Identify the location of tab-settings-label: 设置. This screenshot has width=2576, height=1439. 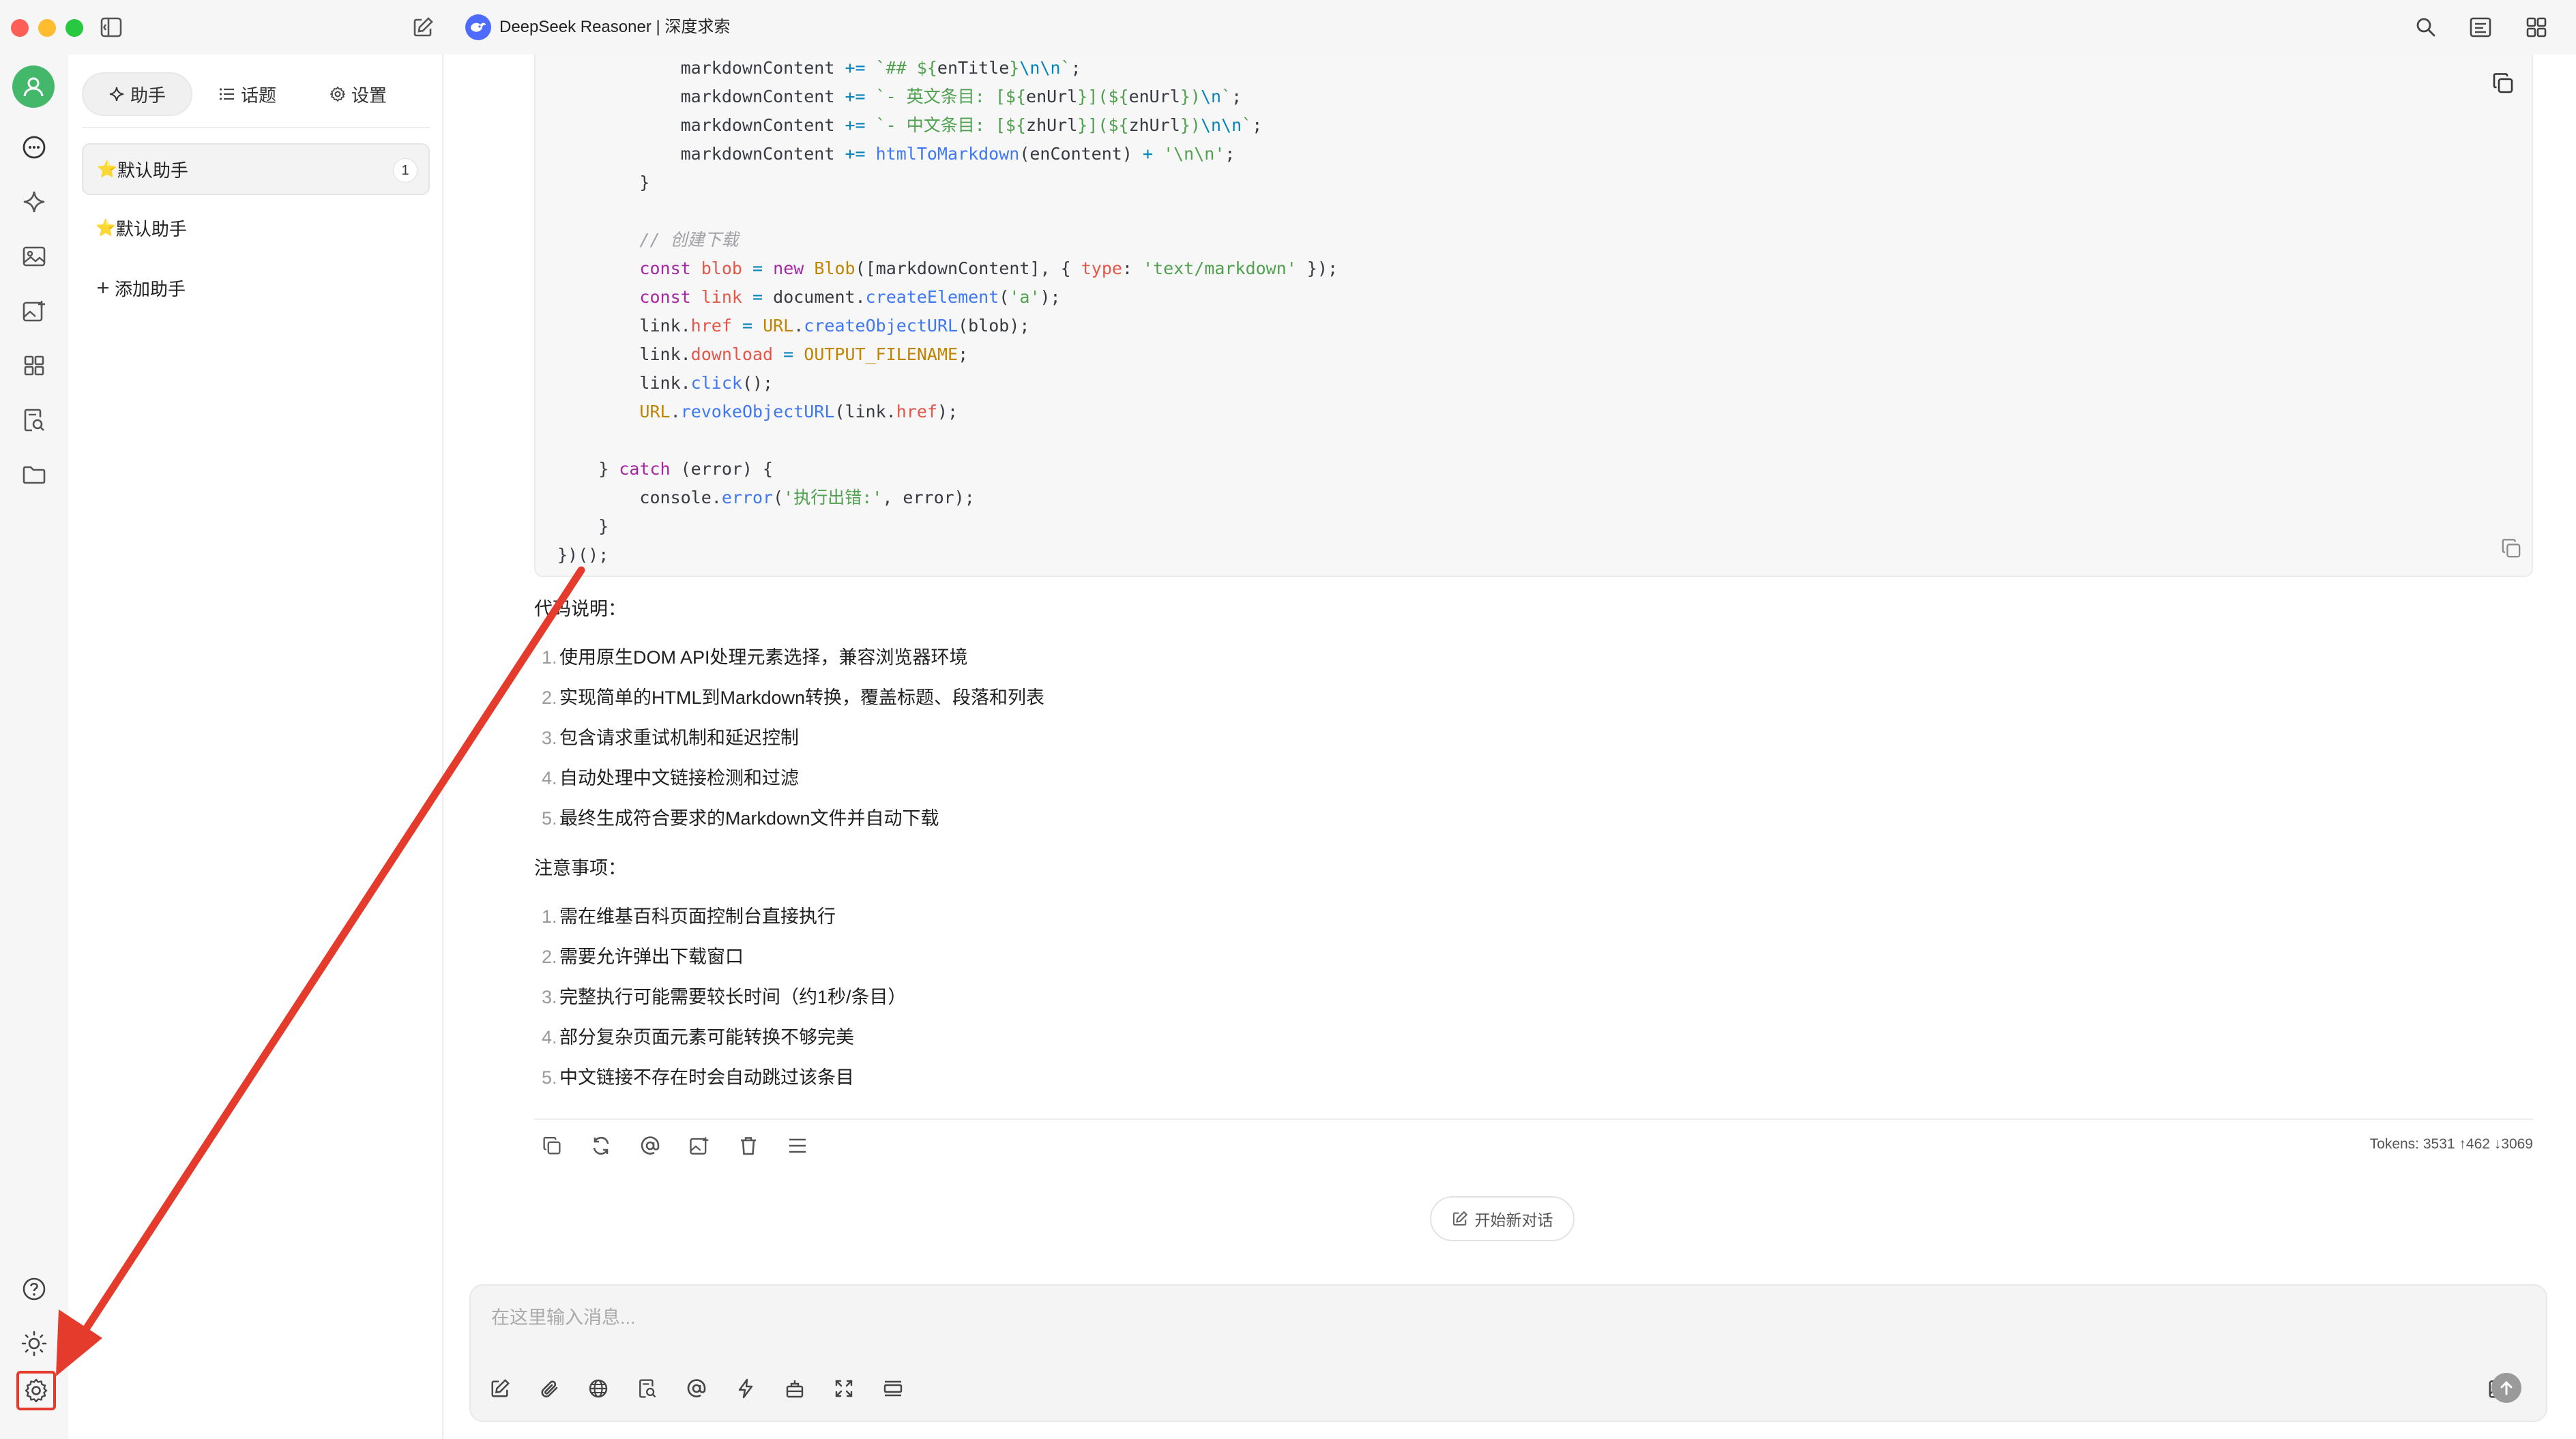
(369, 95).